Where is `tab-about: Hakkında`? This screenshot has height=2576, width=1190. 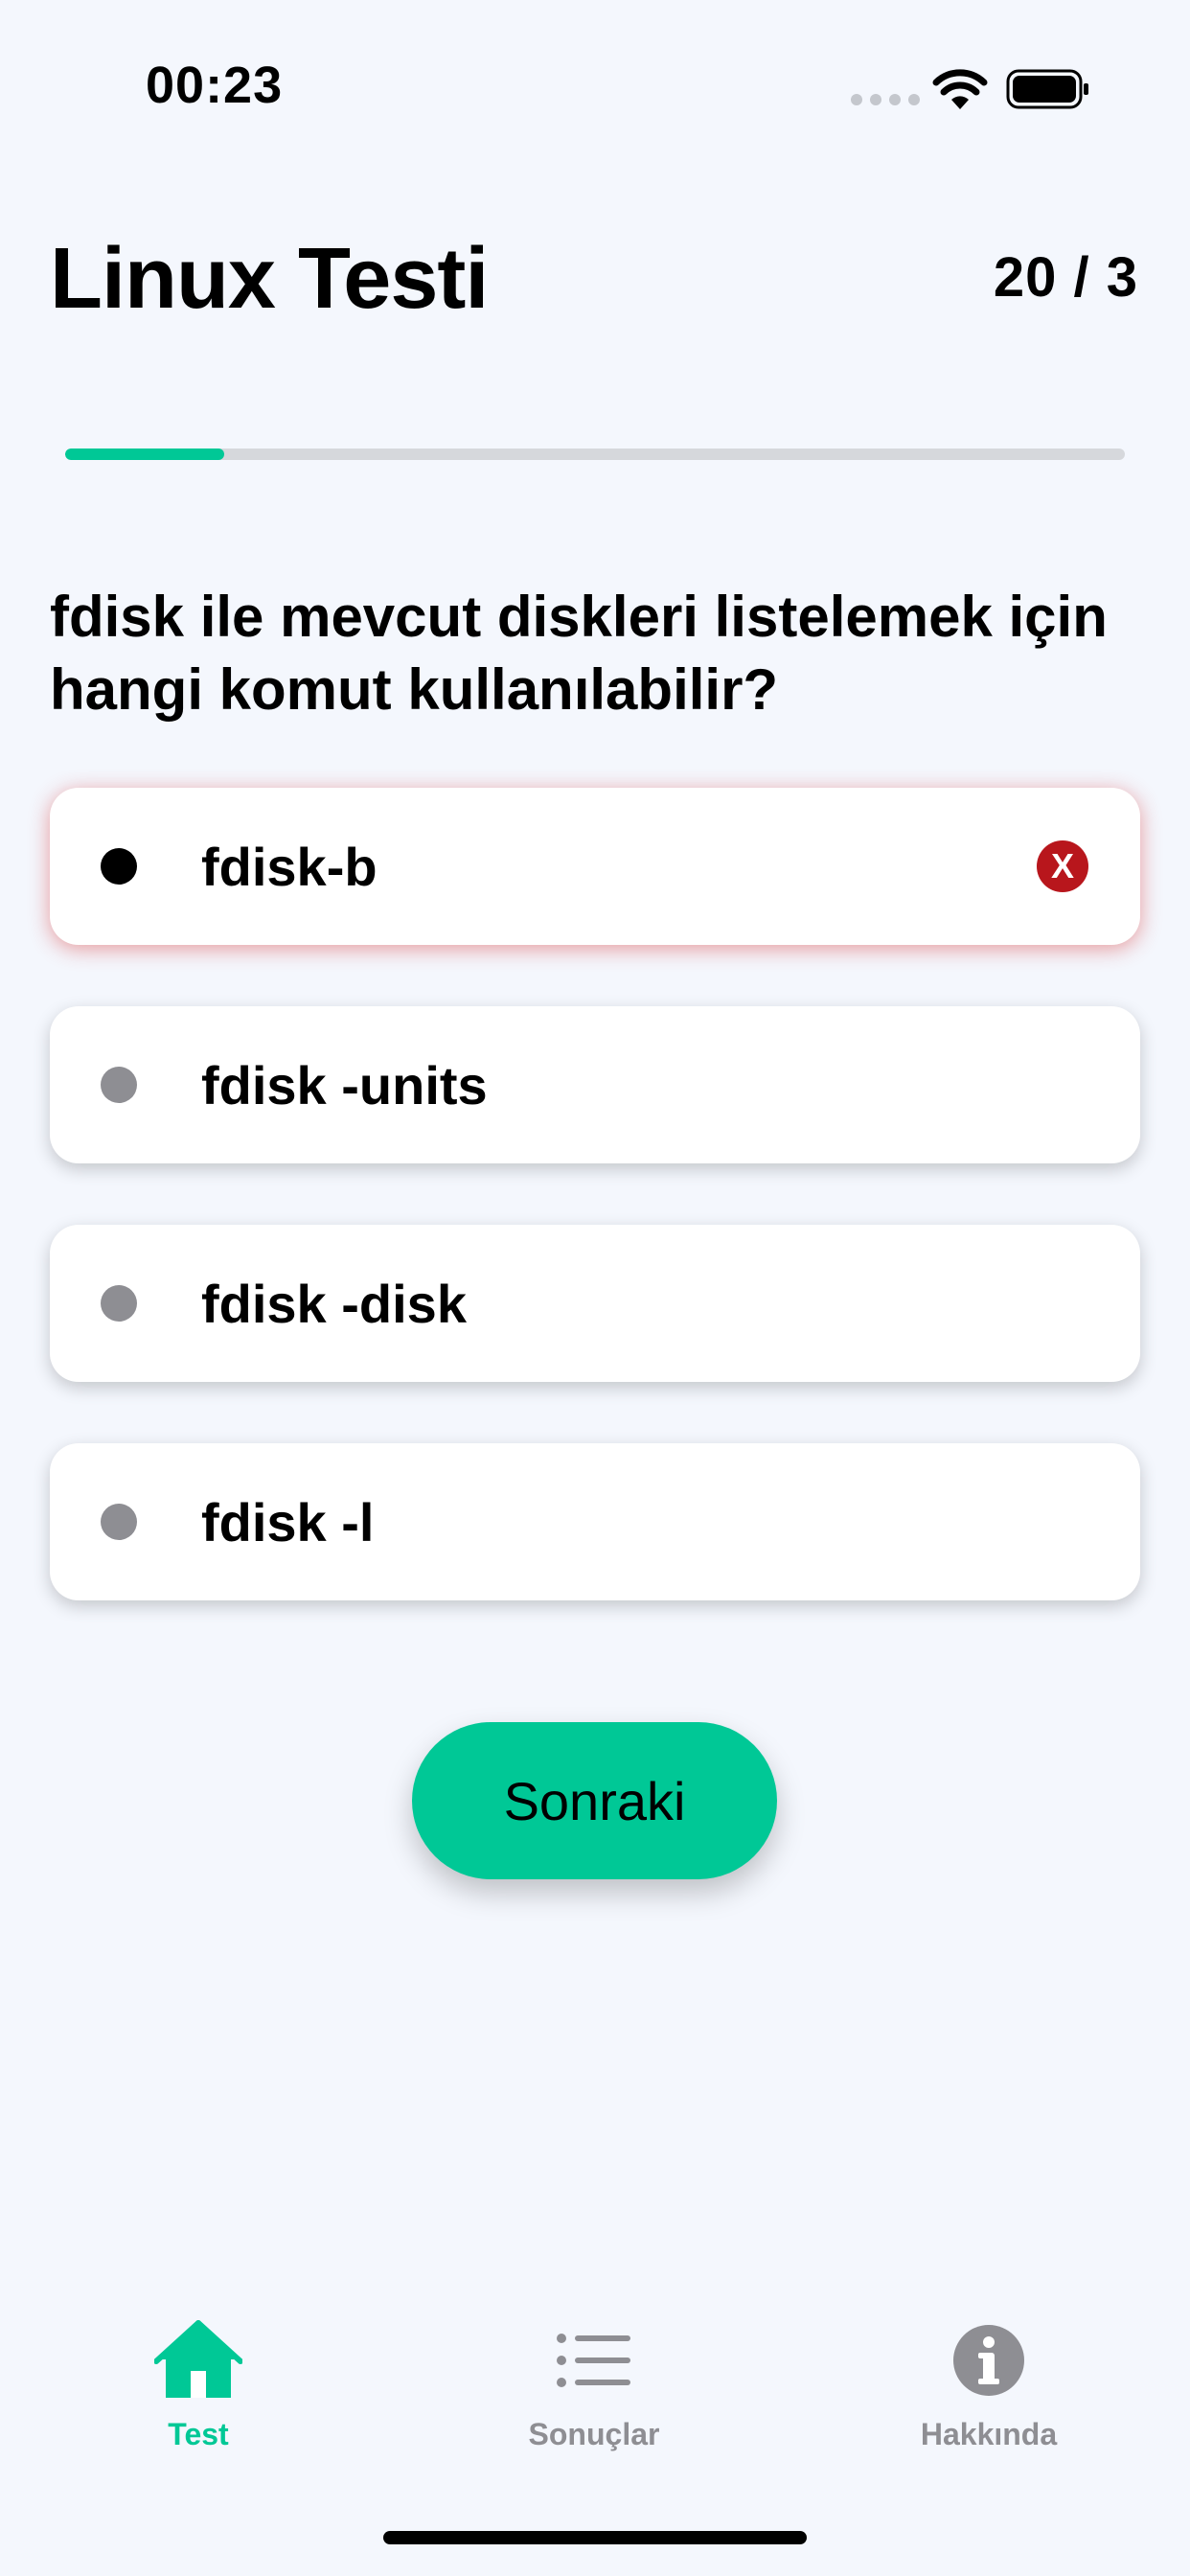
tab-about: Hakkında is located at coordinates (989, 2386).